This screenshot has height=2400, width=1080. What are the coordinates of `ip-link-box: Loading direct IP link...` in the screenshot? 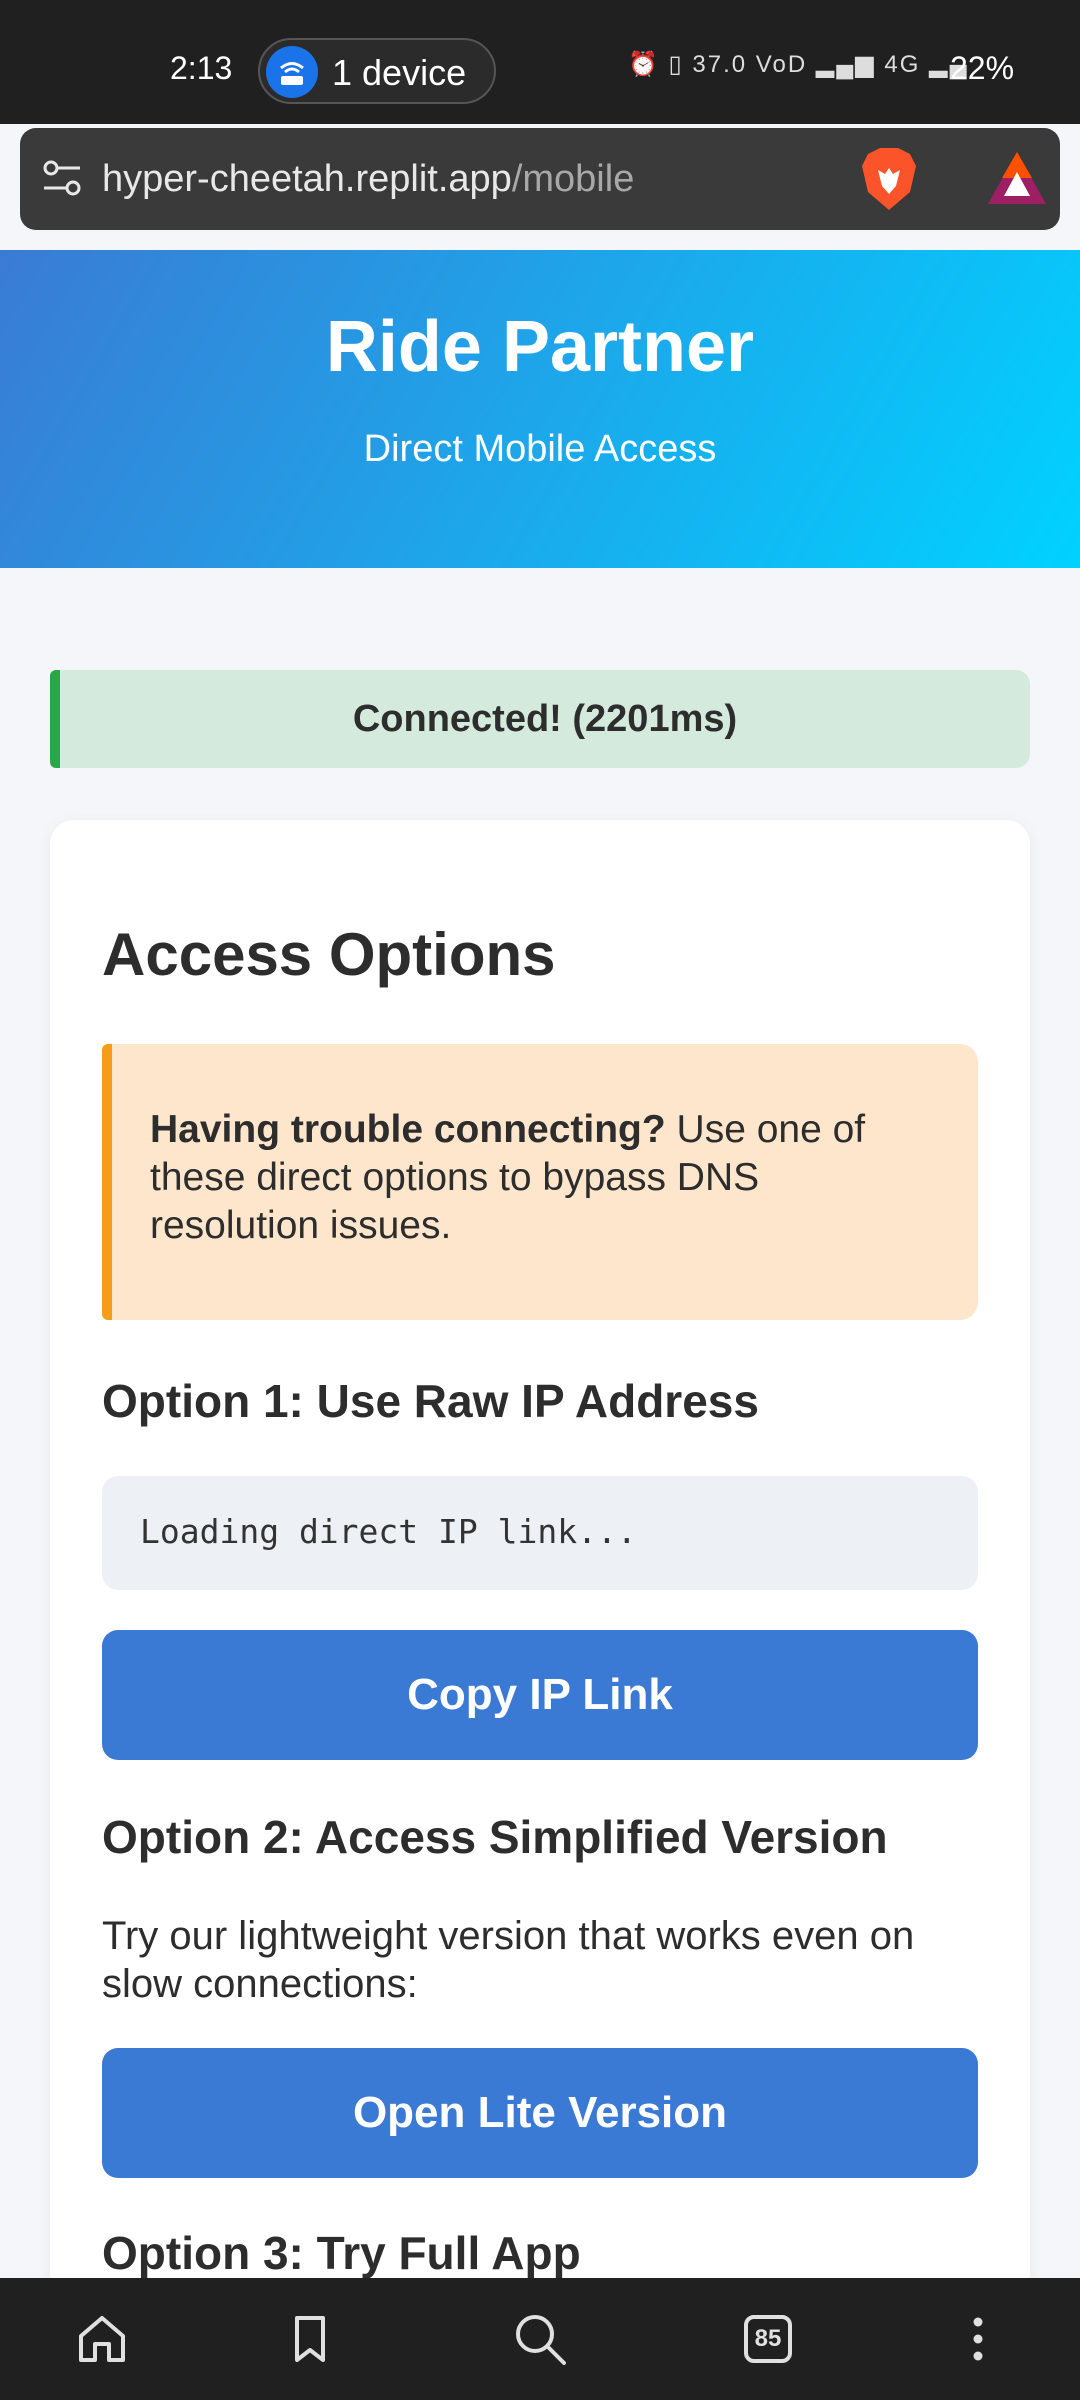 It's located at (540, 1533).